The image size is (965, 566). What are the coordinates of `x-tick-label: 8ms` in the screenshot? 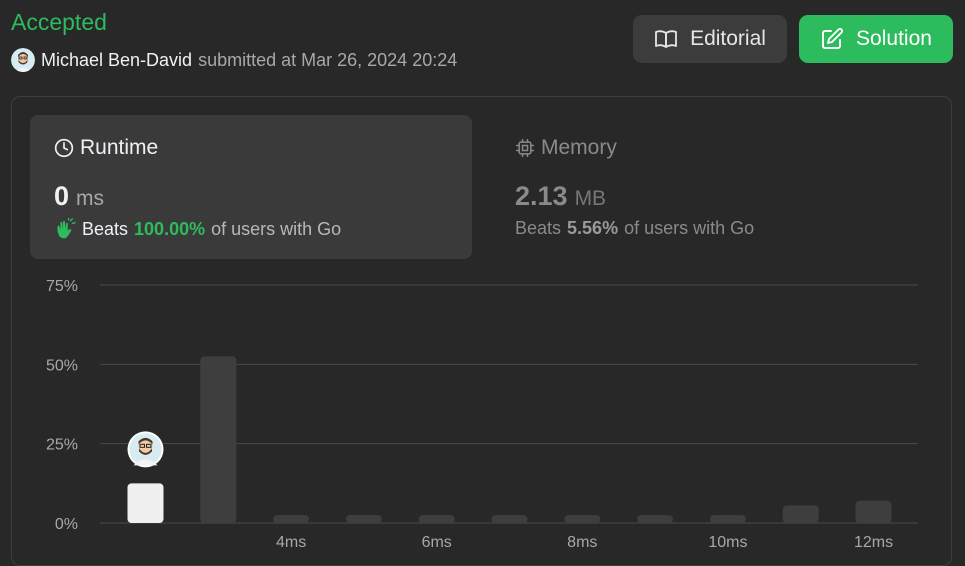 It's located at (582, 542).